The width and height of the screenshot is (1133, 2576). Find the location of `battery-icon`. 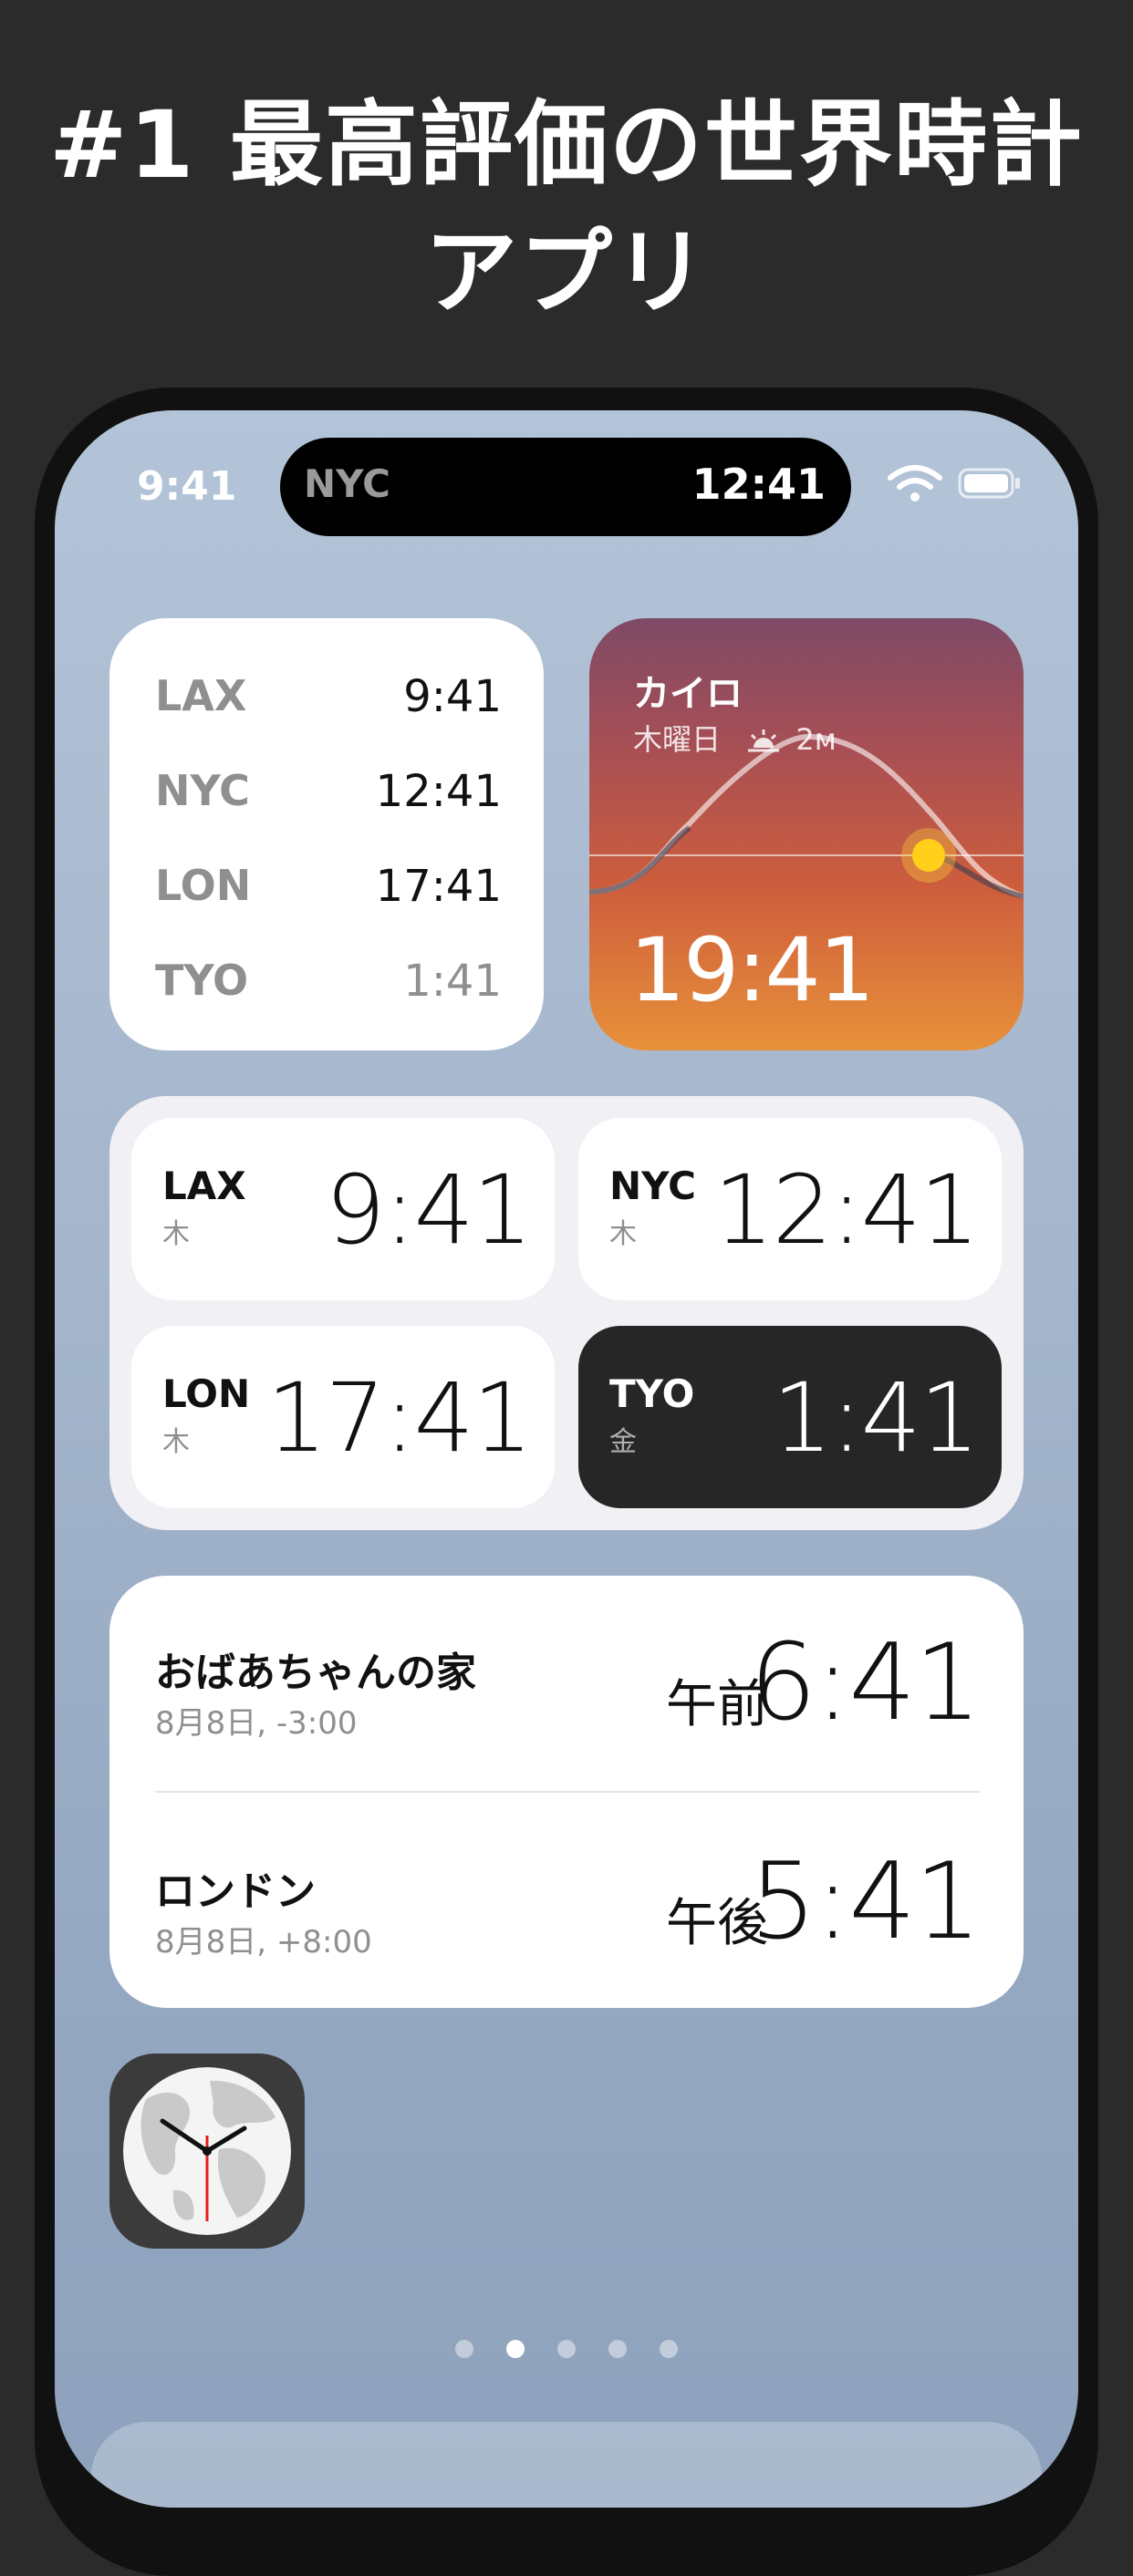

battery-icon is located at coordinates (989, 483).